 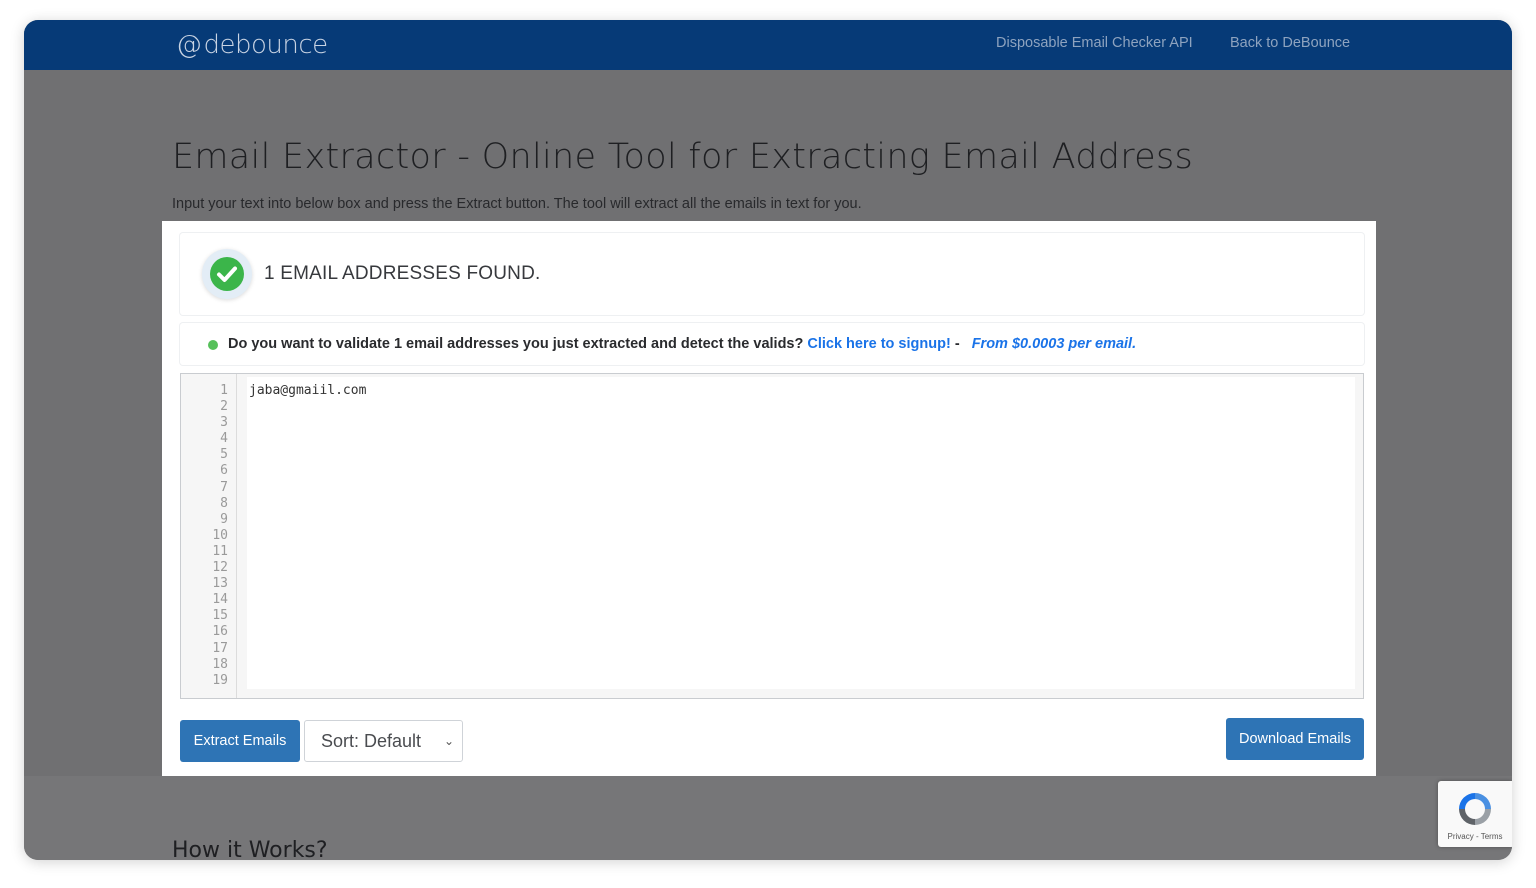 I want to click on line-number-gutter: 1 2 3 4 5 6 7 8 9 10 11 12 13 14 15 16 17 18 19, so click(x=209, y=536).